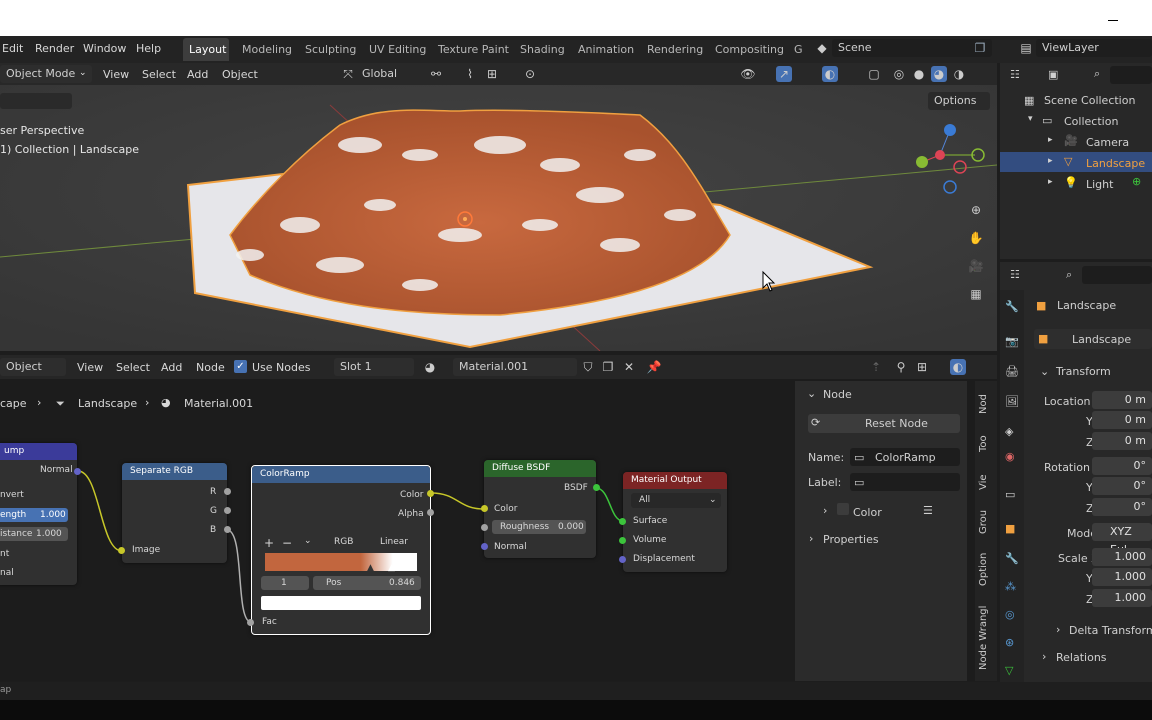 Image resolution: width=1152 pixels, height=720 pixels. I want to click on tab-modeling: Modeling, so click(267, 49).